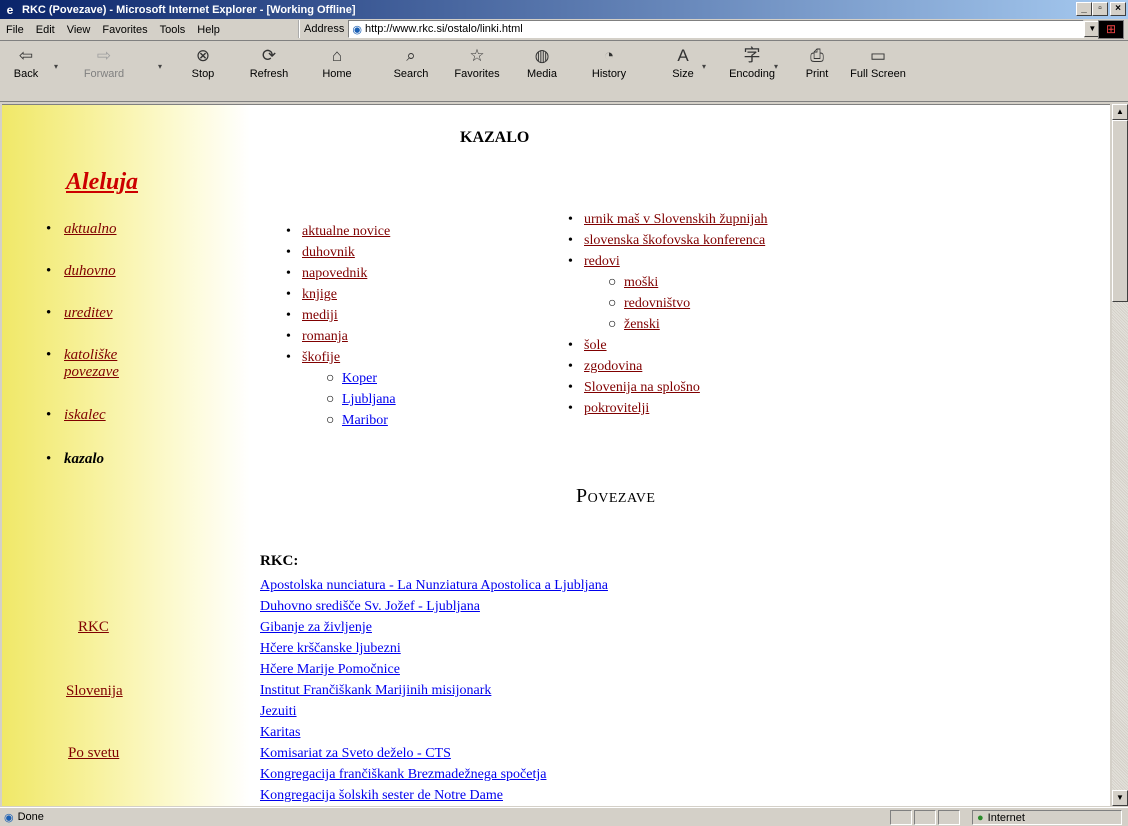  Describe the element at coordinates (1120, 455) in the screenshot. I see `vertical-scrollbar: ▲ ▼` at that location.